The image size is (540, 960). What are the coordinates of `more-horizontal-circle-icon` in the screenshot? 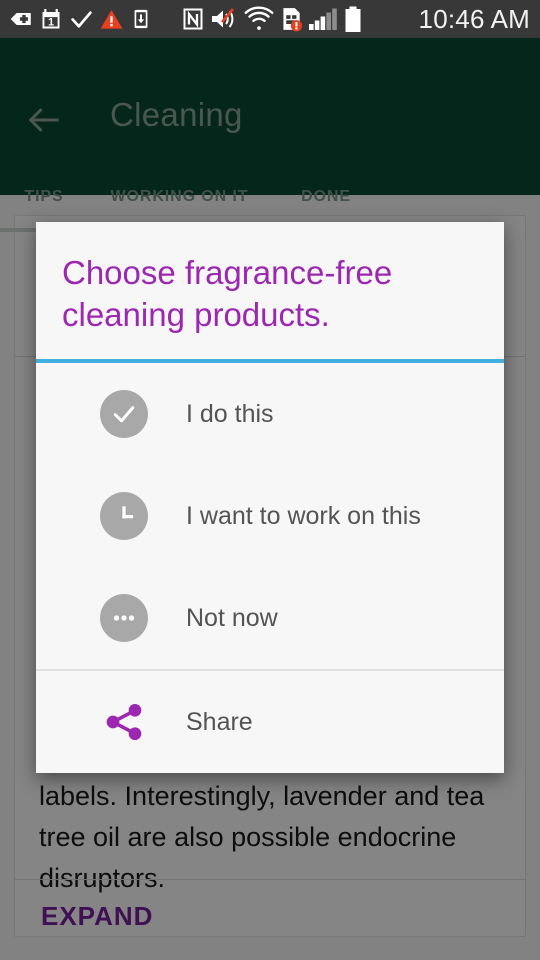 It's located at (124, 618).